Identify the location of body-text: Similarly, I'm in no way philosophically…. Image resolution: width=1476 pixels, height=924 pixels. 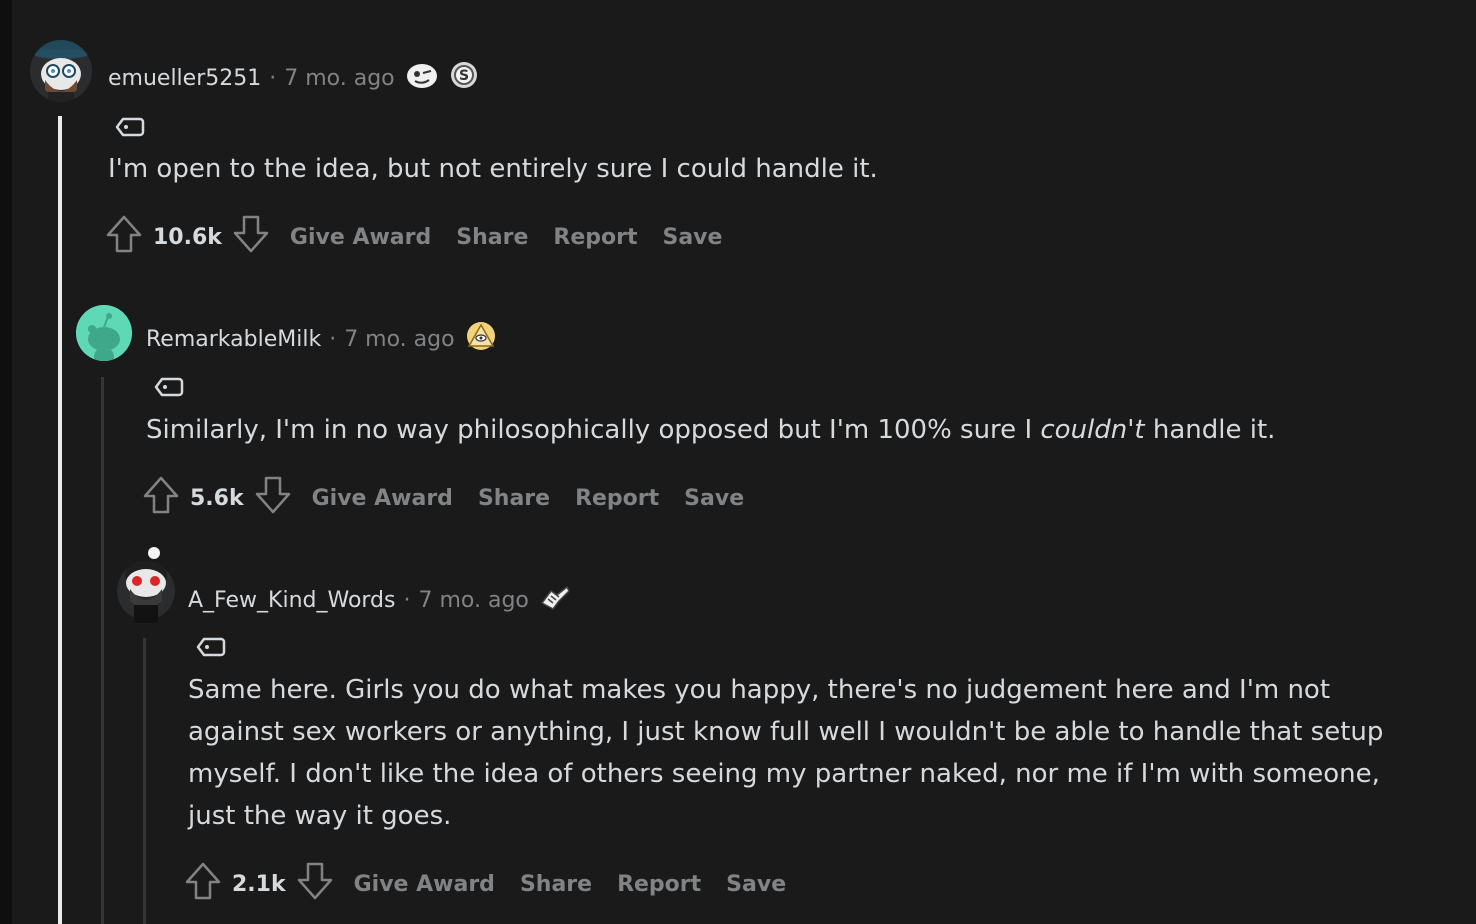
(593, 430).